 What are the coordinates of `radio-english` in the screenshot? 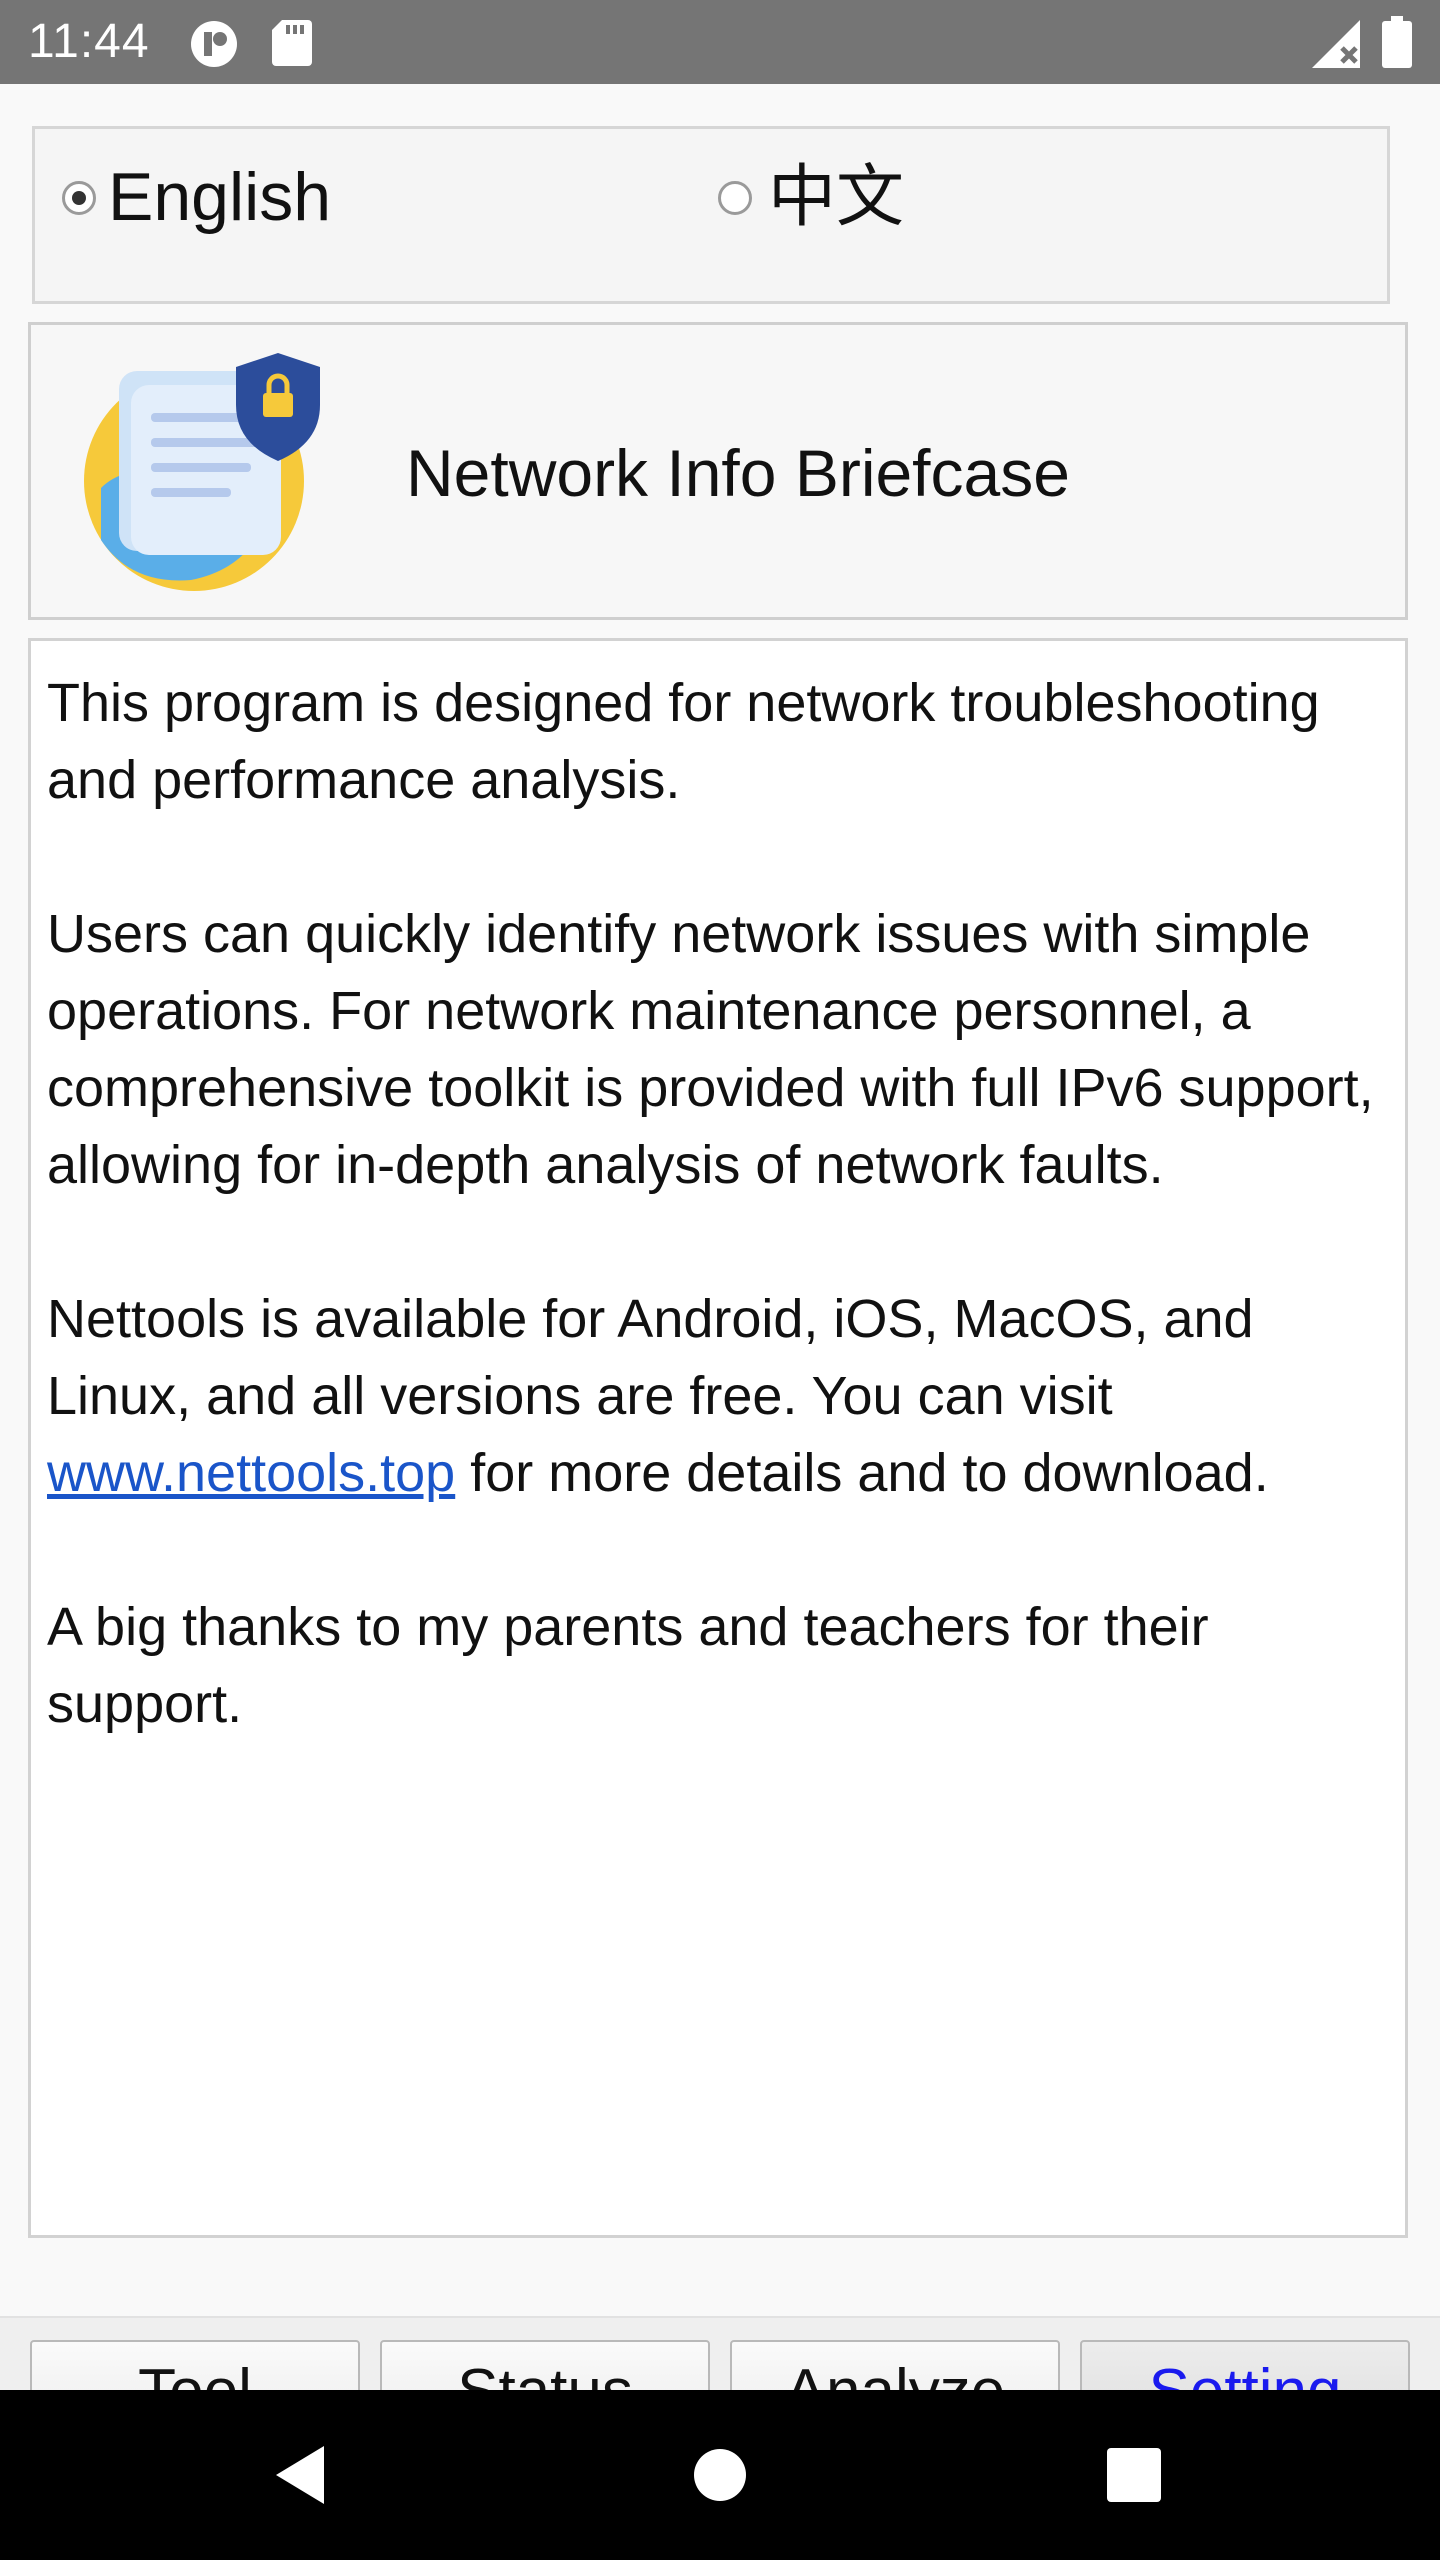 It's located at (79, 198).